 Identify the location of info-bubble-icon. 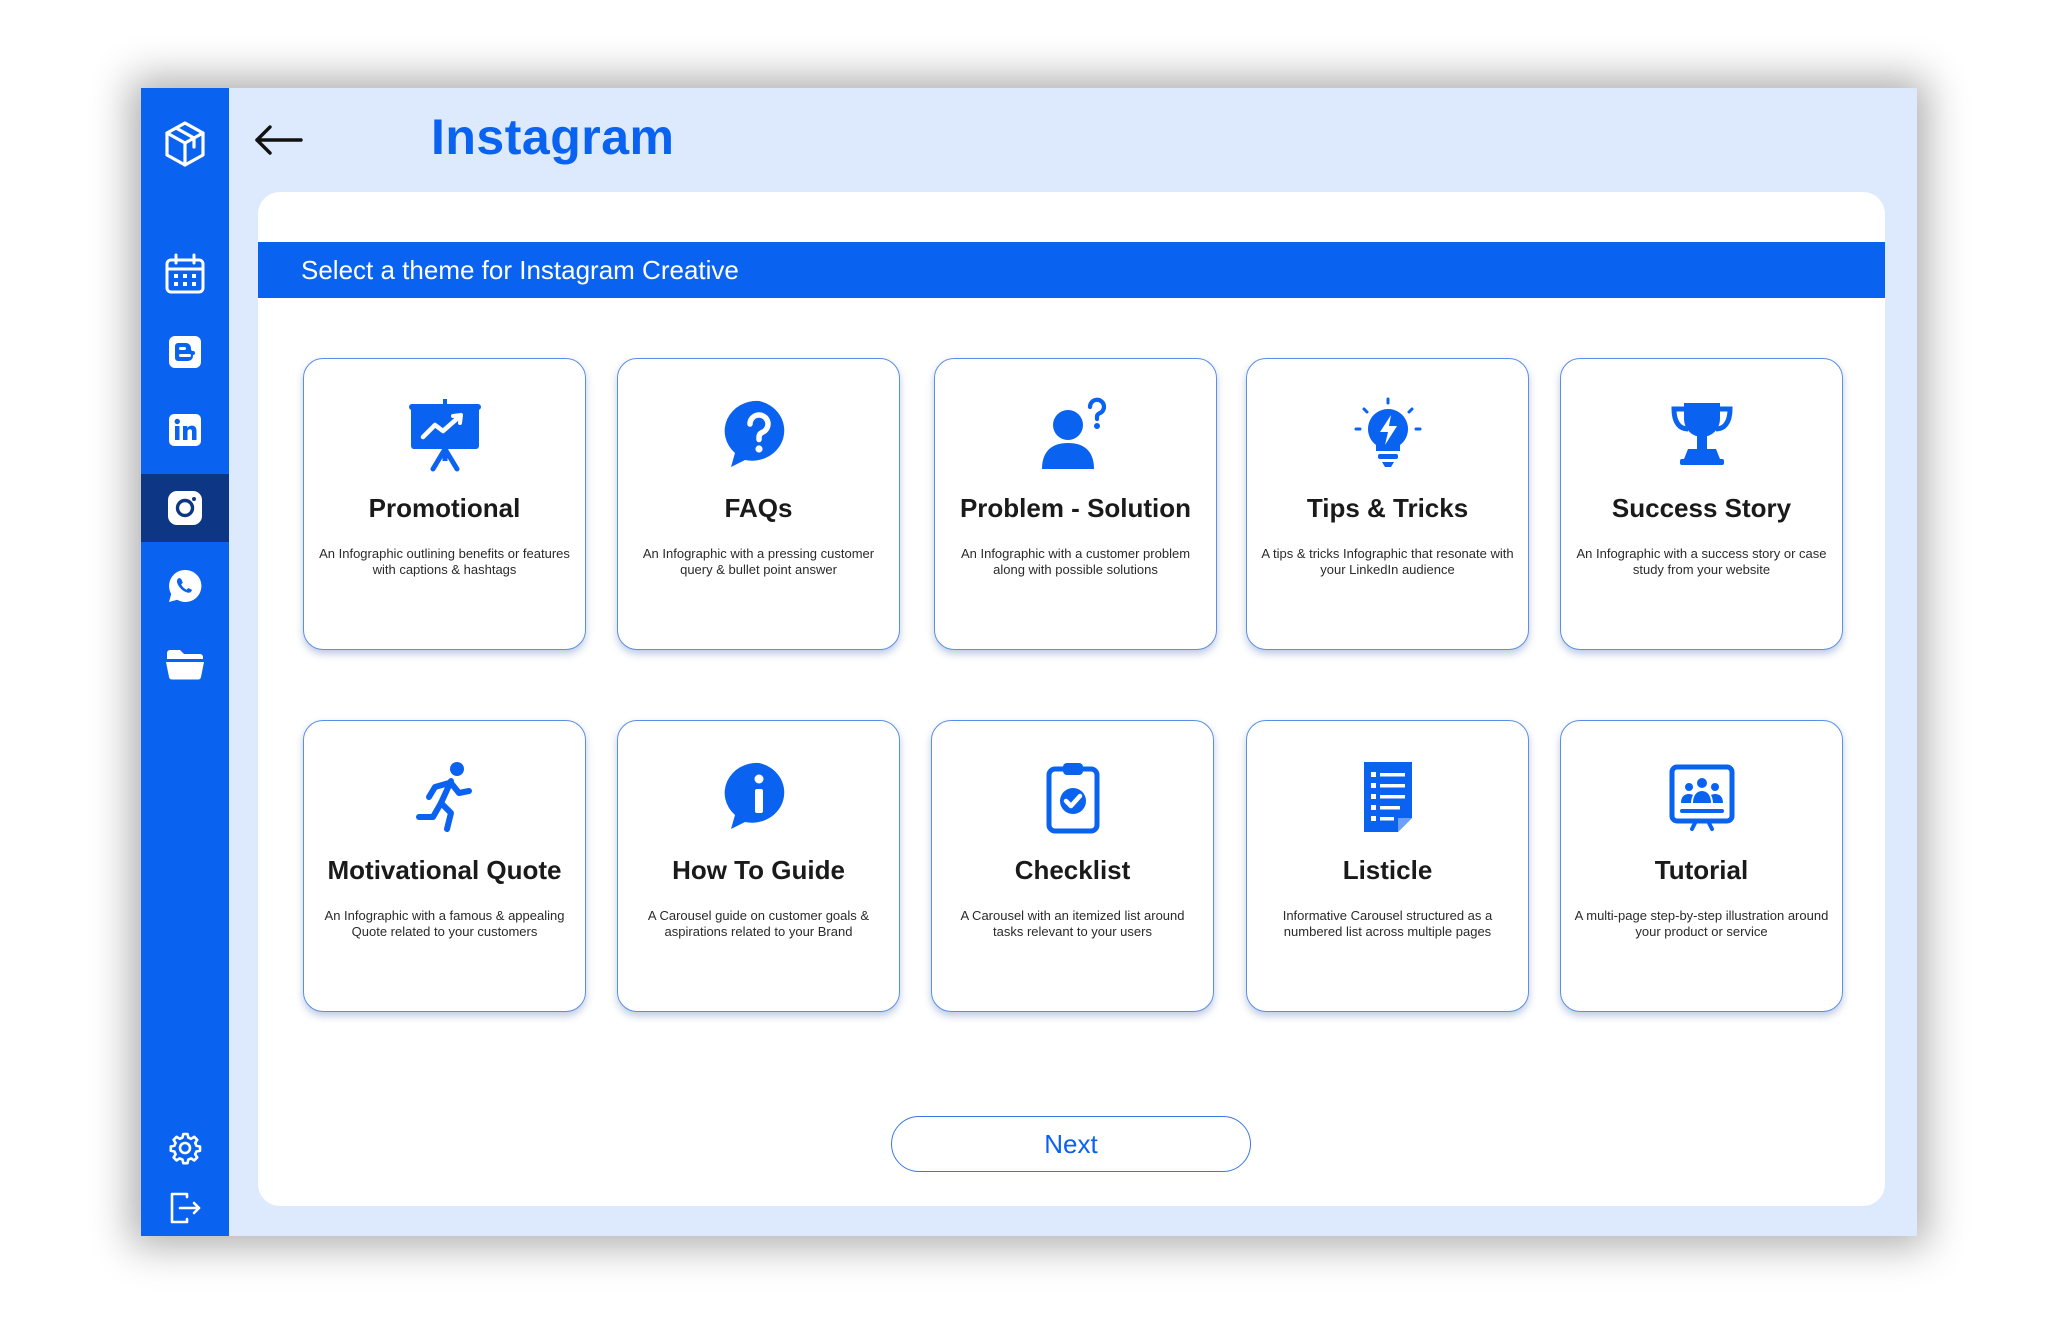
(754, 795).